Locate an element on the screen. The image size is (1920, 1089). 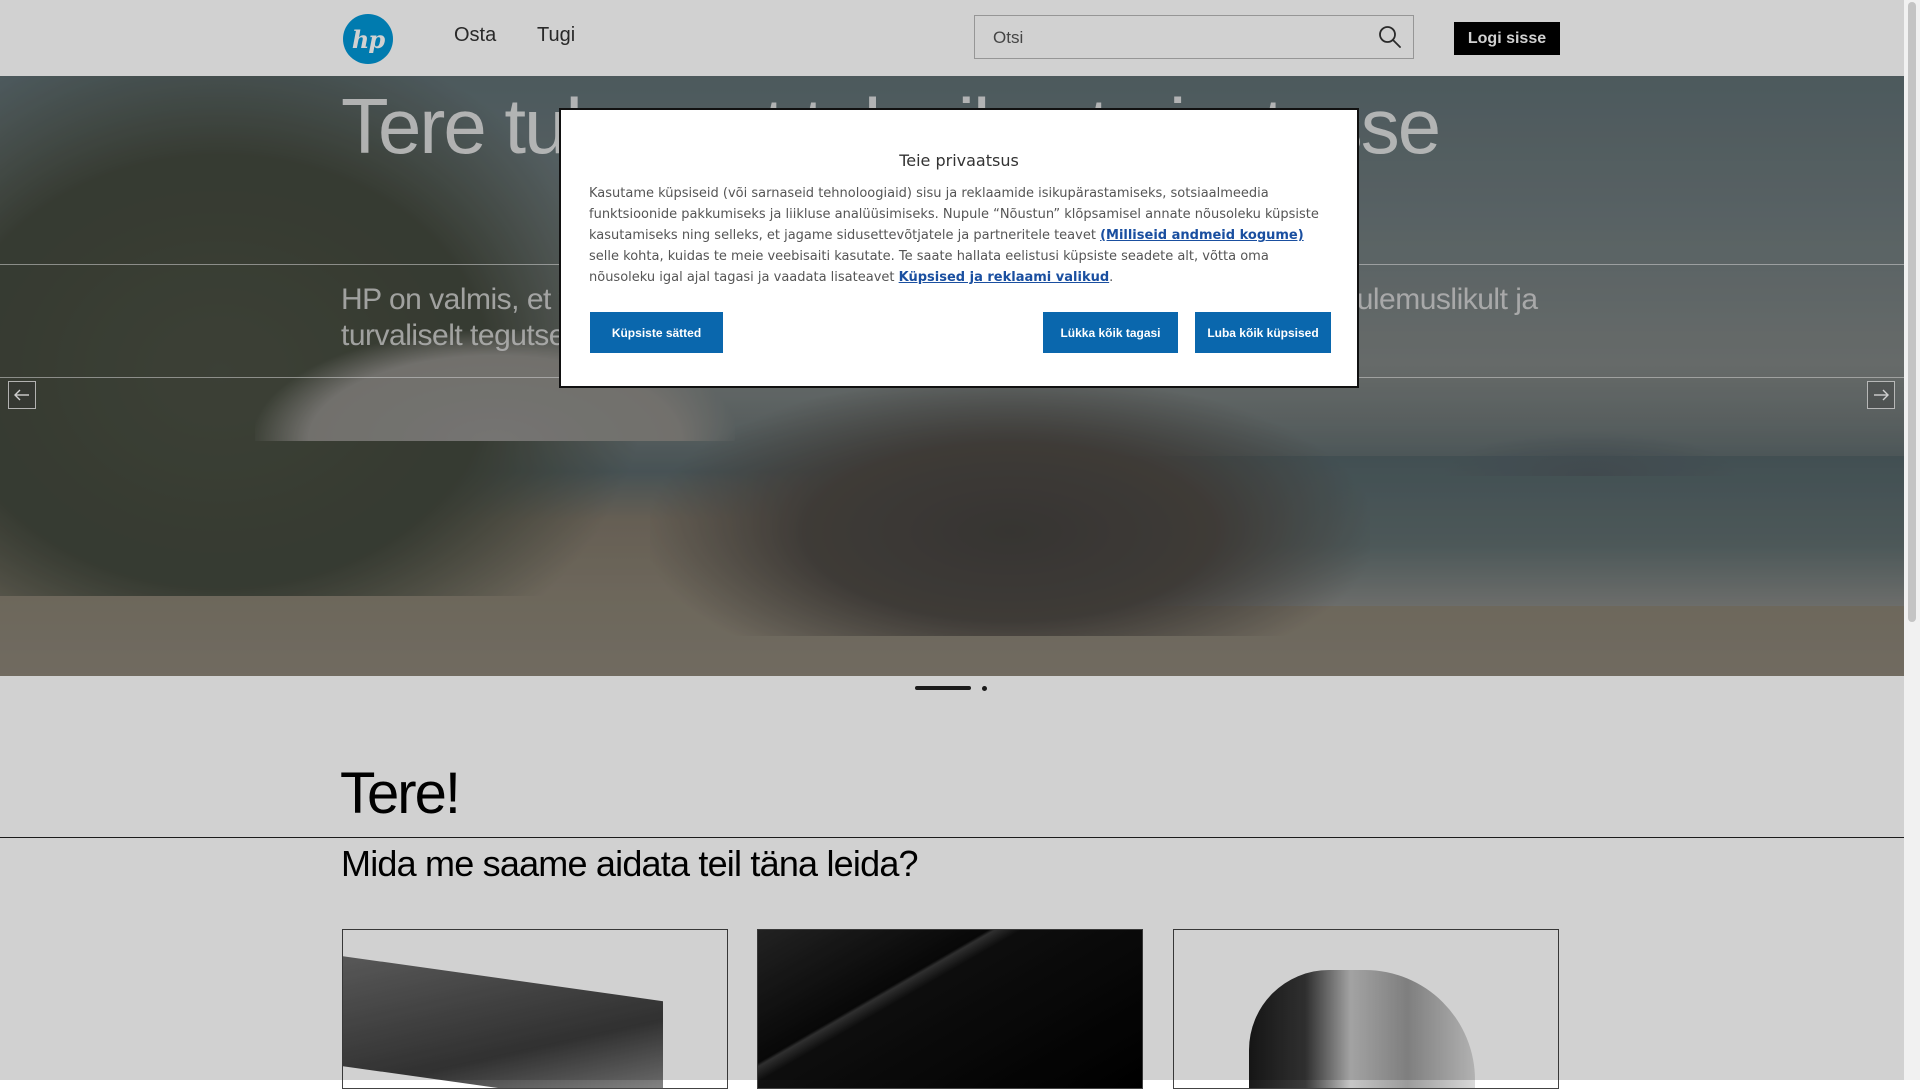
consent-text-part-3: . is located at coordinates (1111, 277).